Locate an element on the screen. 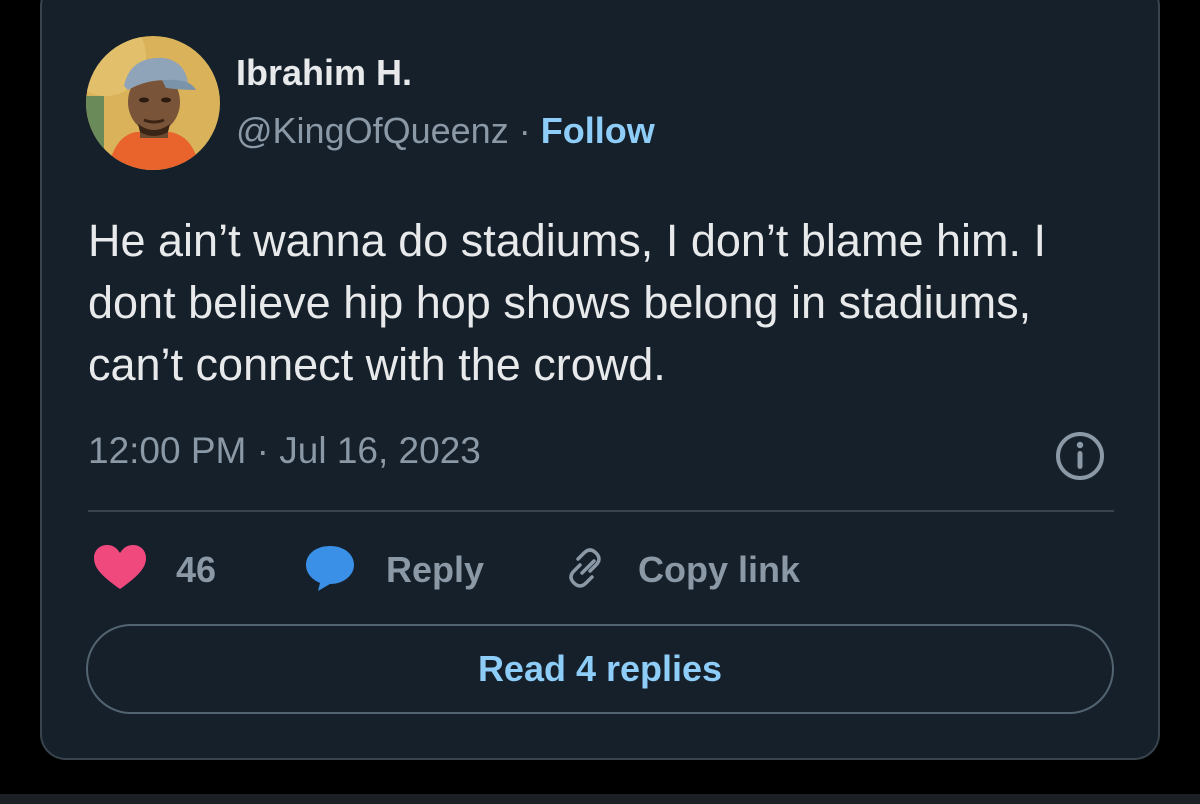 This screenshot has width=1200, height=804. tweet-timestamp: 12:00 PM · Jul 16, 2023 is located at coordinates (284, 451).